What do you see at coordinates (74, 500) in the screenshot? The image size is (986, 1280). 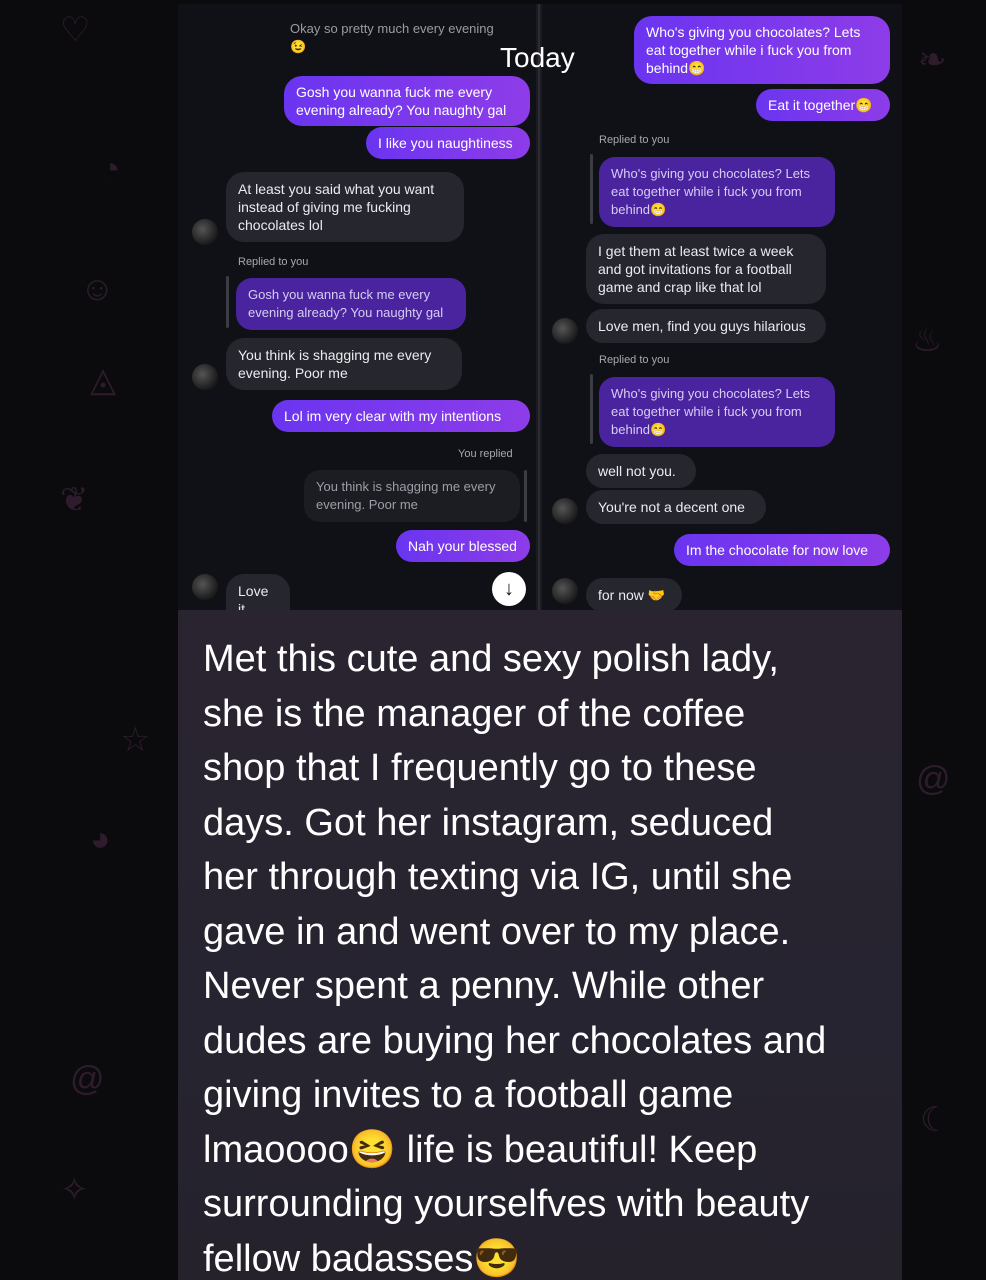 I see `cherry-doodle-icon: ❦` at bounding box center [74, 500].